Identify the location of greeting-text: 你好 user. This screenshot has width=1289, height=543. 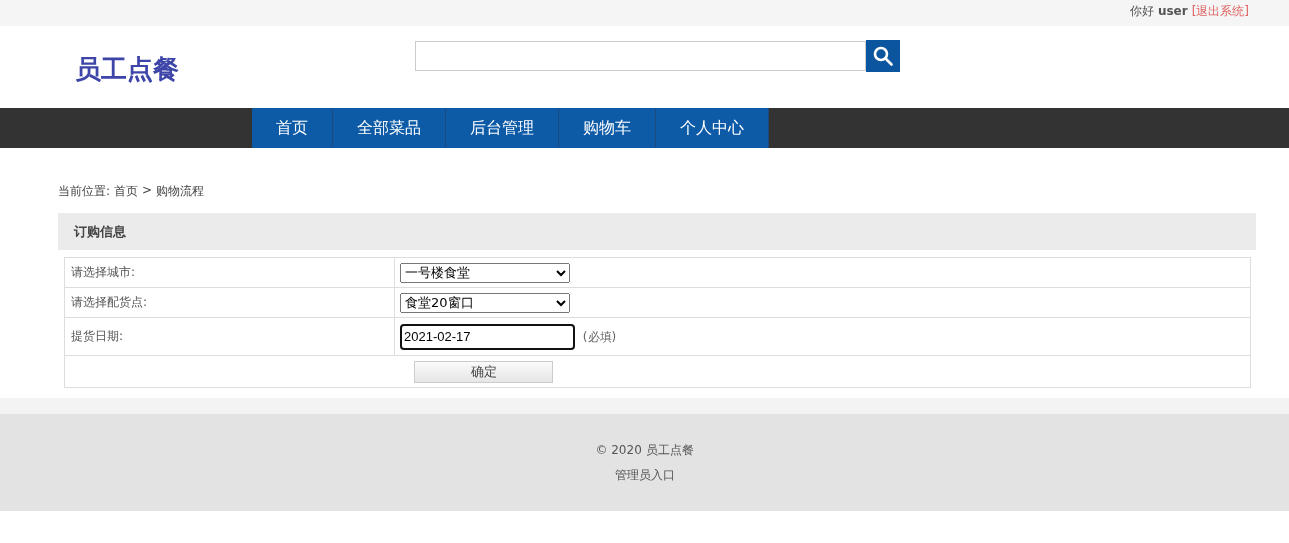
(1159, 11).